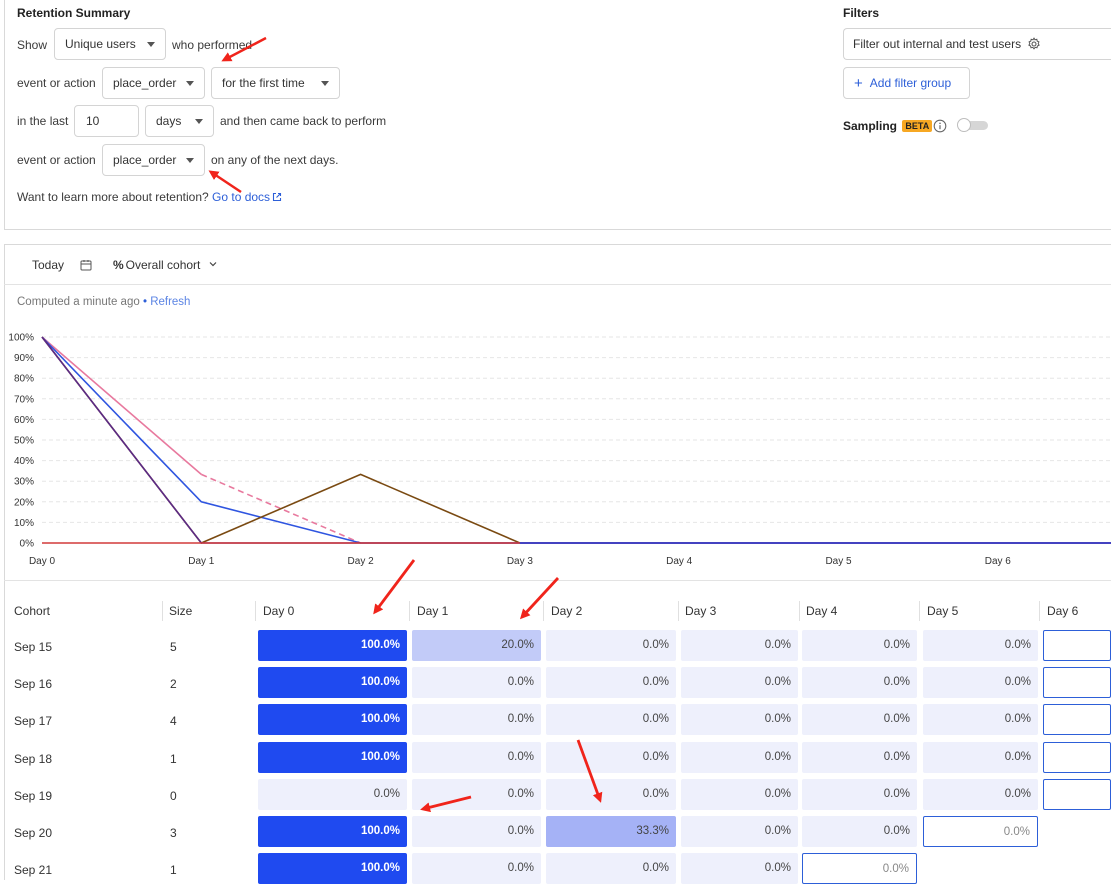 The image size is (1111, 885). What do you see at coordinates (303, 121) in the screenshot?
I see `came-back-text: and then came back to perform` at bounding box center [303, 121].